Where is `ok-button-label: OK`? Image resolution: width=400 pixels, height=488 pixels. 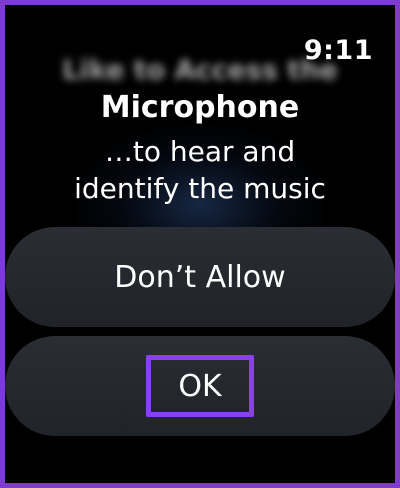
ok-button-label: OK is located at coordinates (200, 386).